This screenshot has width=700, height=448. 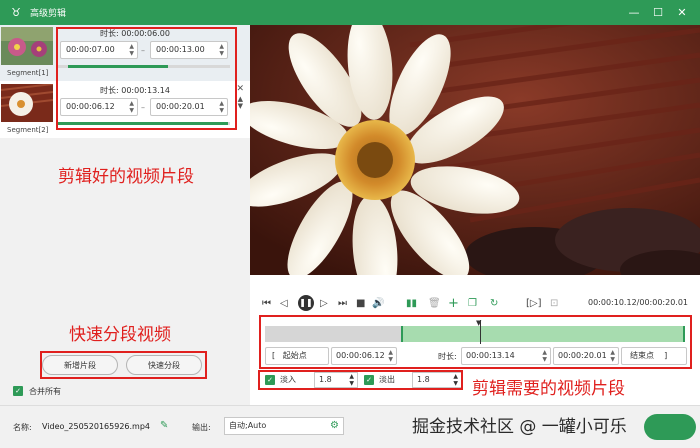 I want to click on skip-start-icon: ⏮, so click(x=266, y=304).